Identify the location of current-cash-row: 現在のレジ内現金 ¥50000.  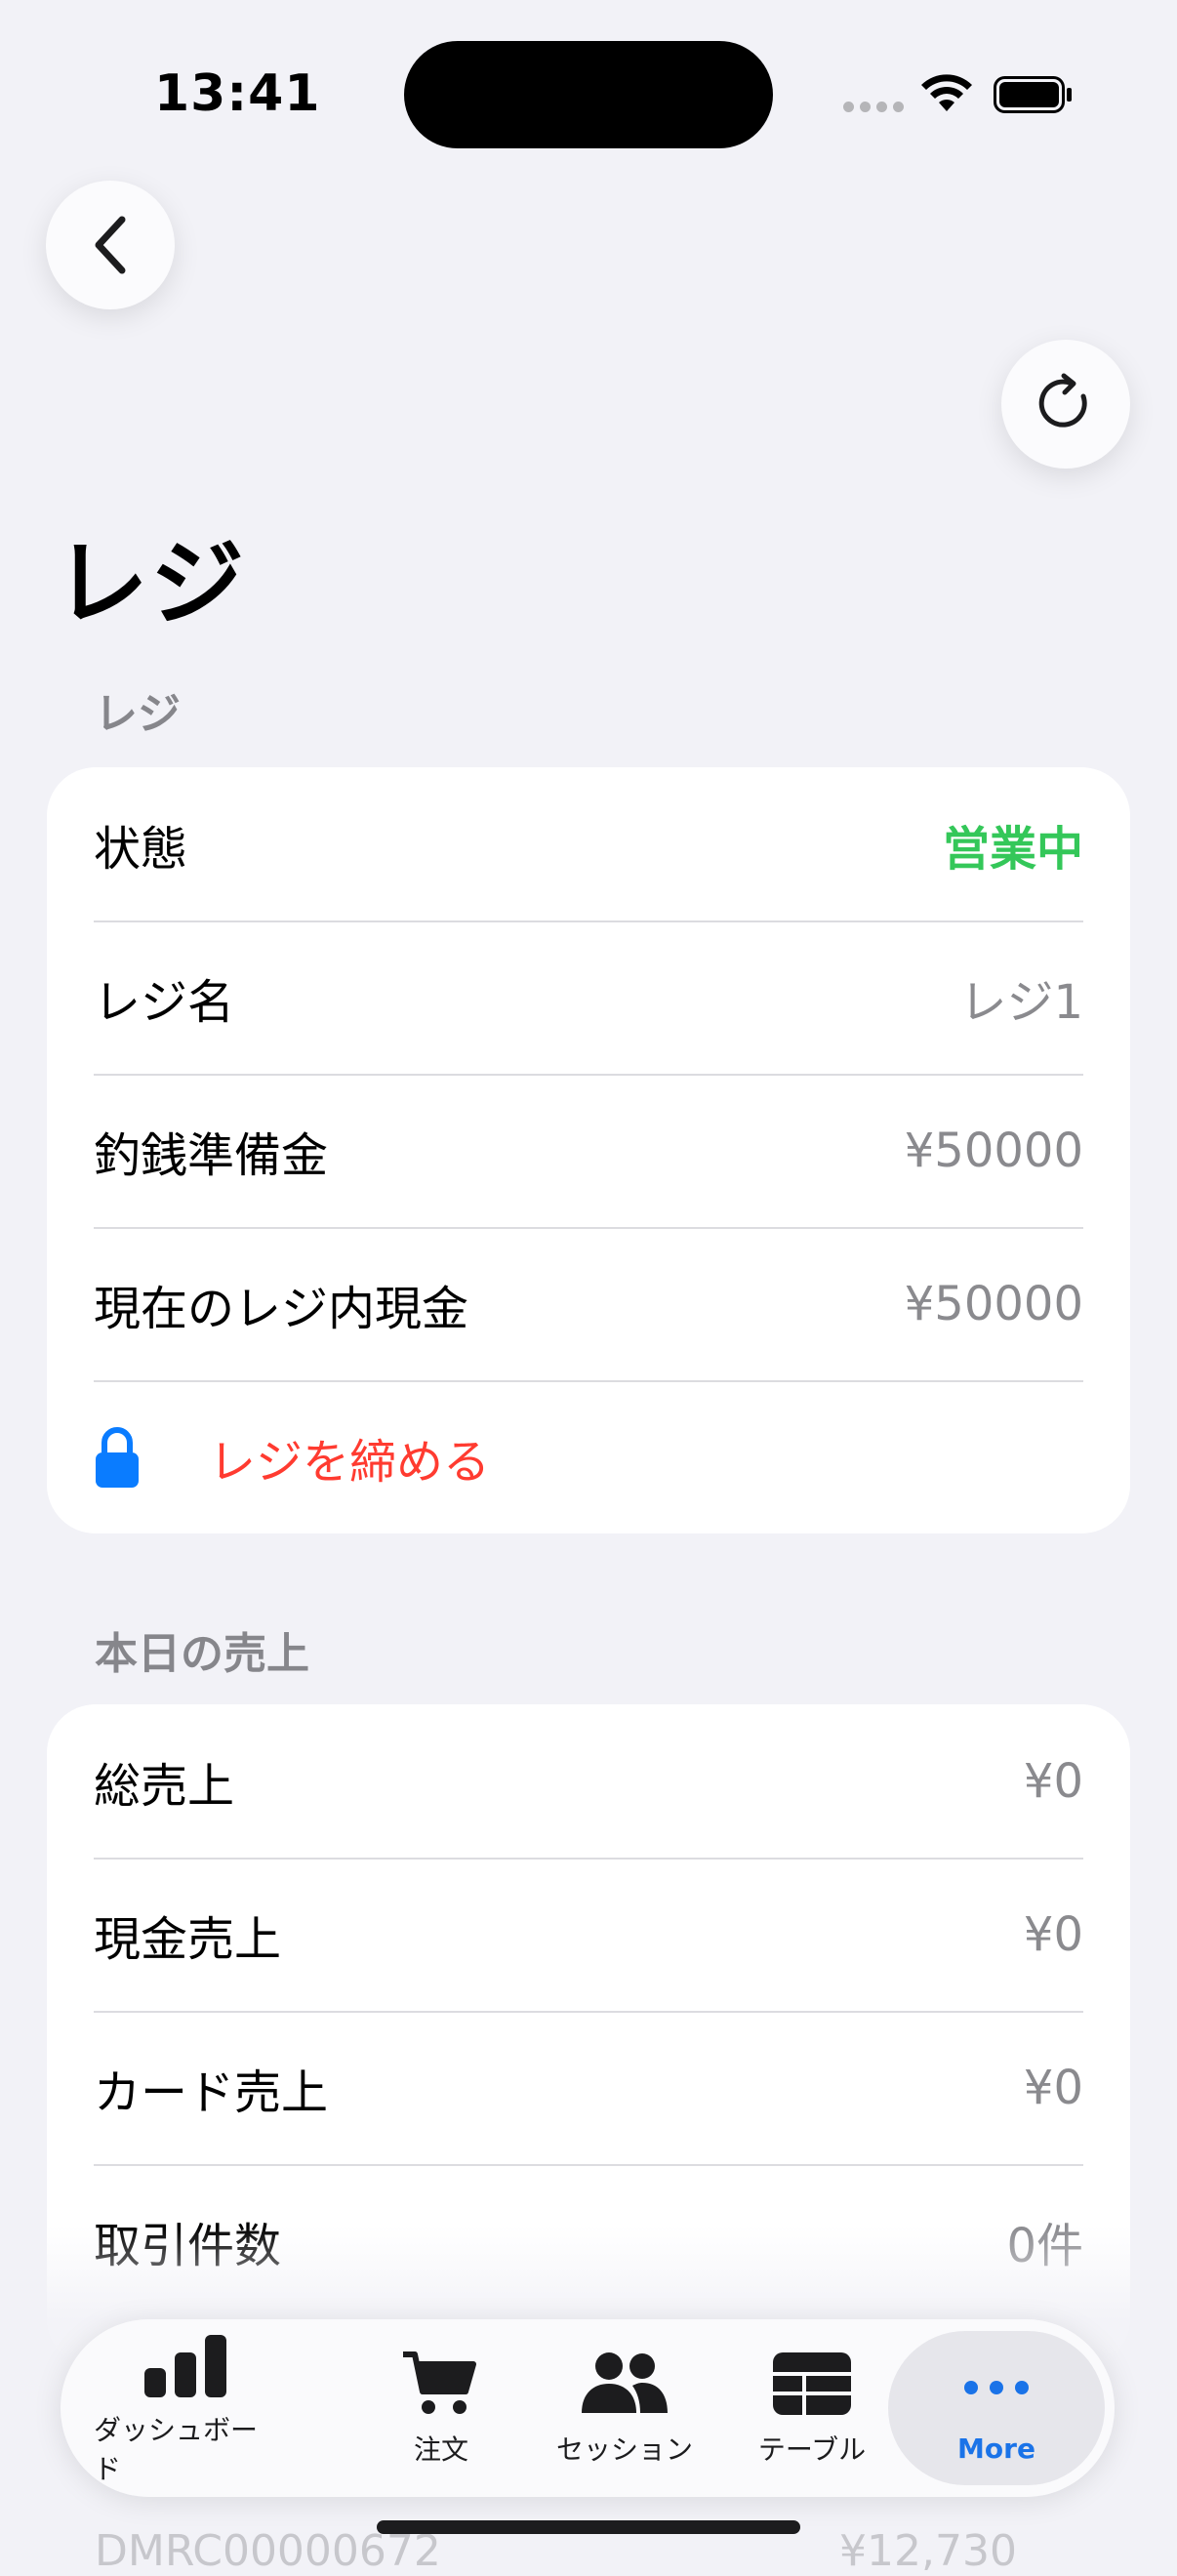
(588, 1303).